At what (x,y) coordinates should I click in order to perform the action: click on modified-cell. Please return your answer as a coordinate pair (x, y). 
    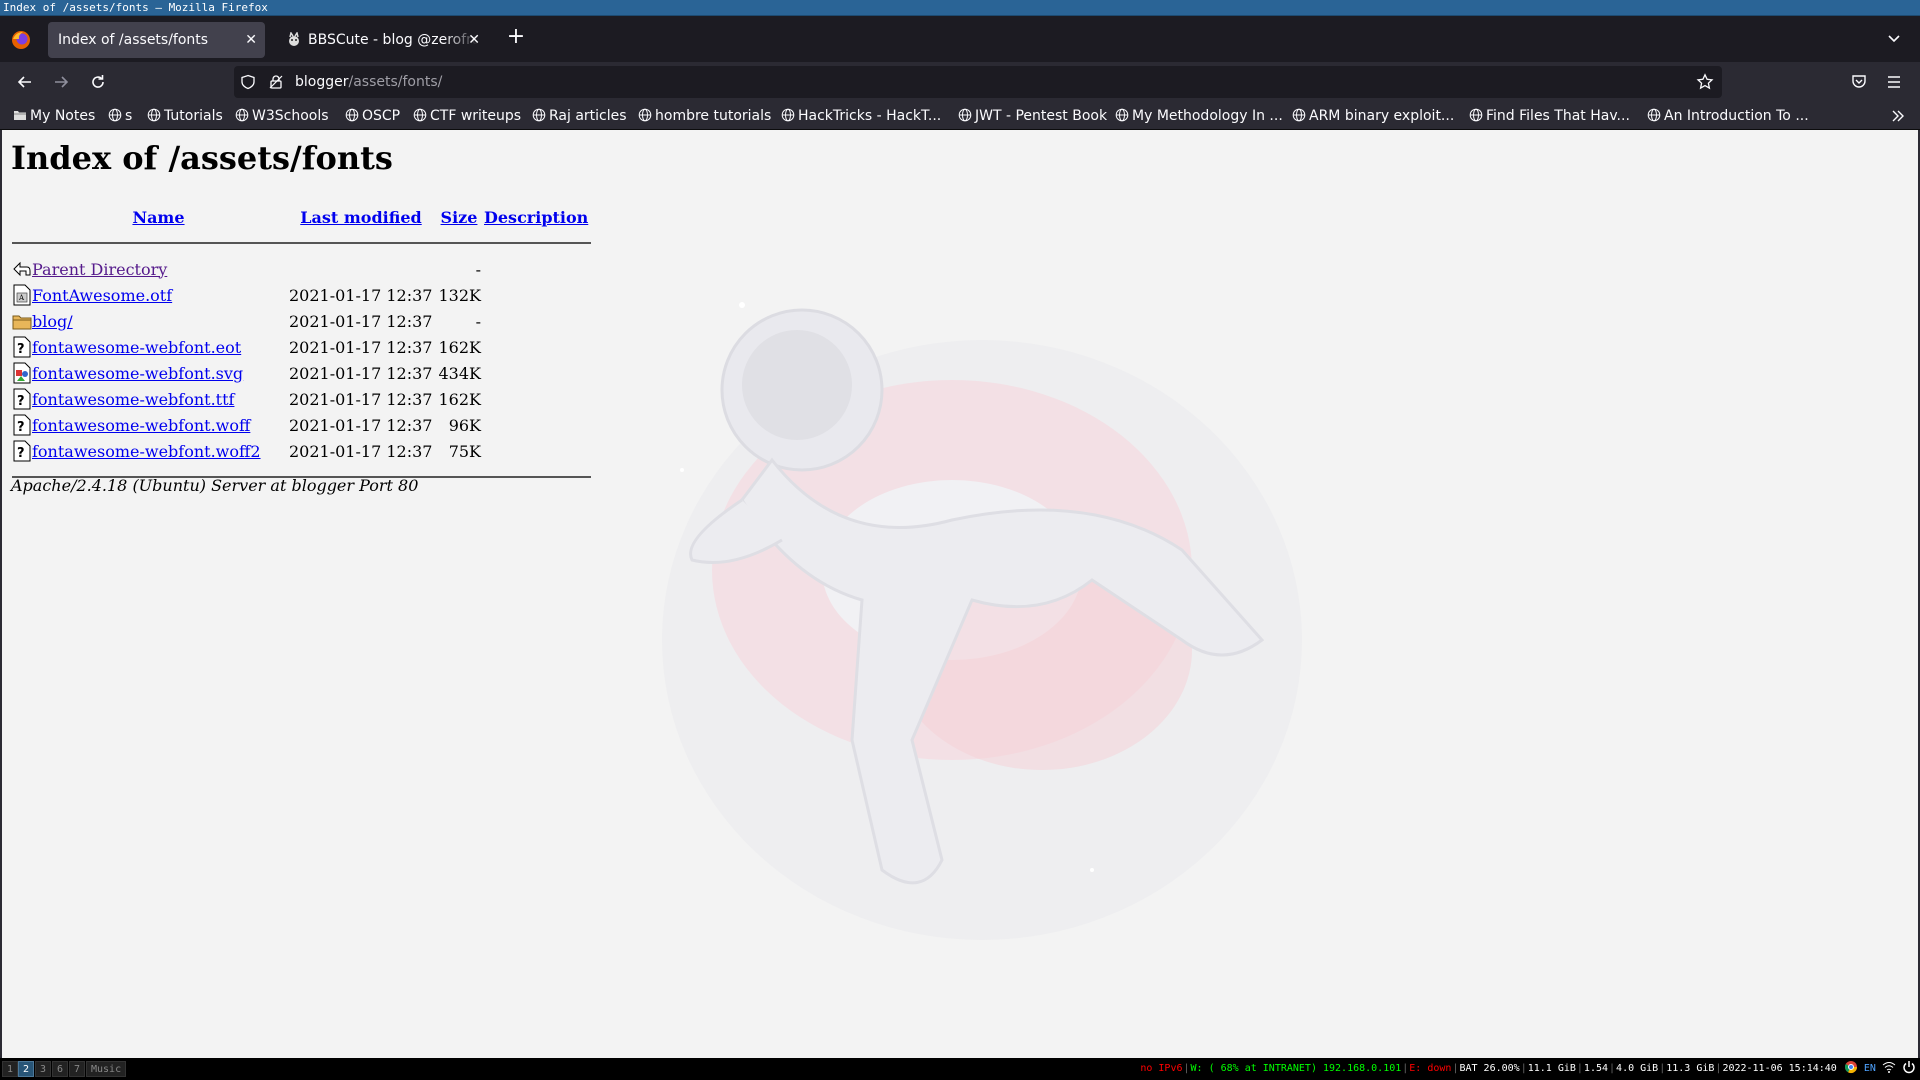
    Looking at the image, I should click on (361, 269).